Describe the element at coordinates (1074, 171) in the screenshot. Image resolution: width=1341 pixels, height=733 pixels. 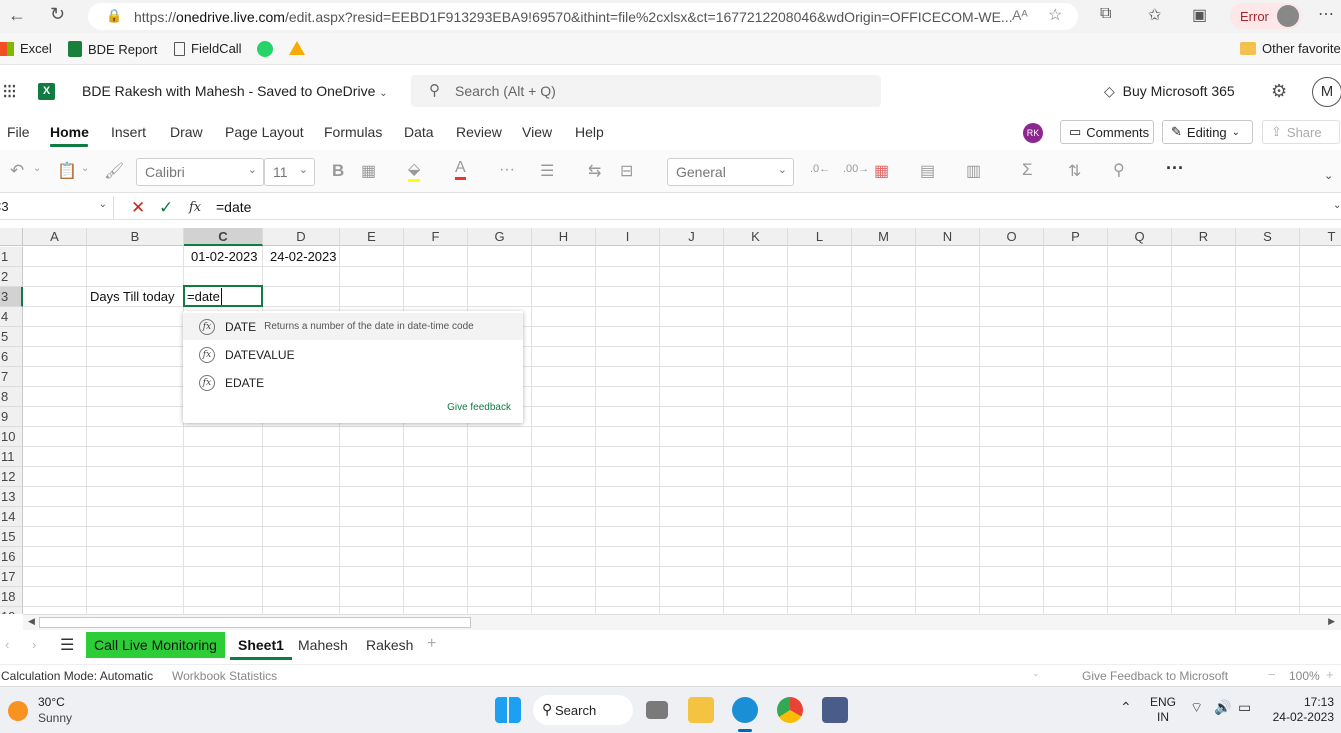
I see `sort-filter-icon: ⇅` at that location.